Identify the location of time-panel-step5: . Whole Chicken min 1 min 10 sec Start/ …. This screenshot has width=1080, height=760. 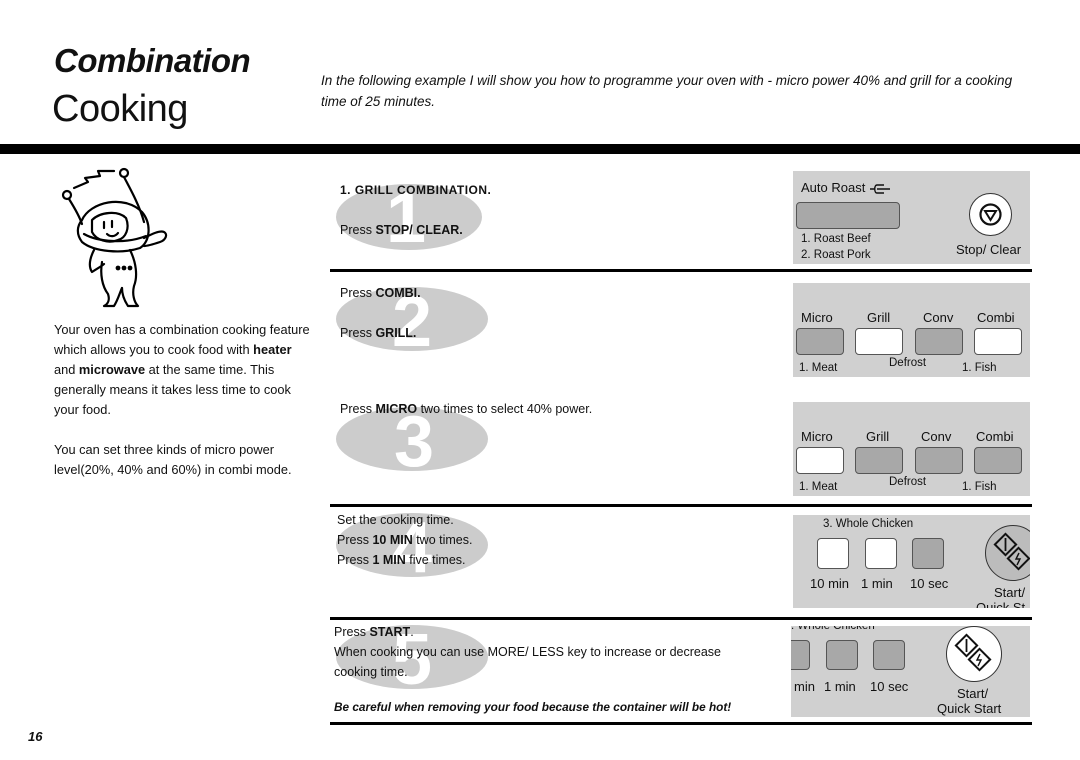
(910, 671).